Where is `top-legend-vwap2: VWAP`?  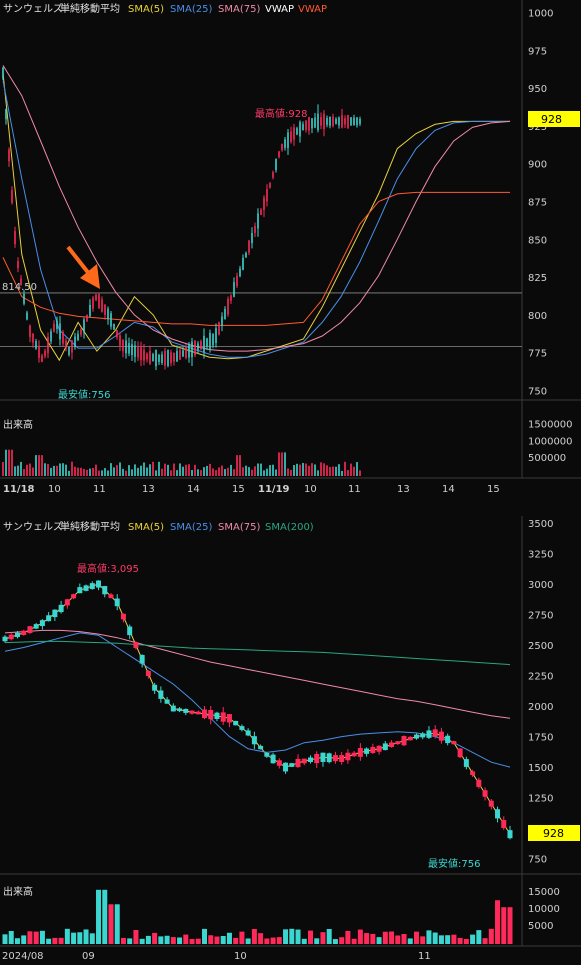 top-legend-vwap2: VWAP is located at coordinates (312, 9).